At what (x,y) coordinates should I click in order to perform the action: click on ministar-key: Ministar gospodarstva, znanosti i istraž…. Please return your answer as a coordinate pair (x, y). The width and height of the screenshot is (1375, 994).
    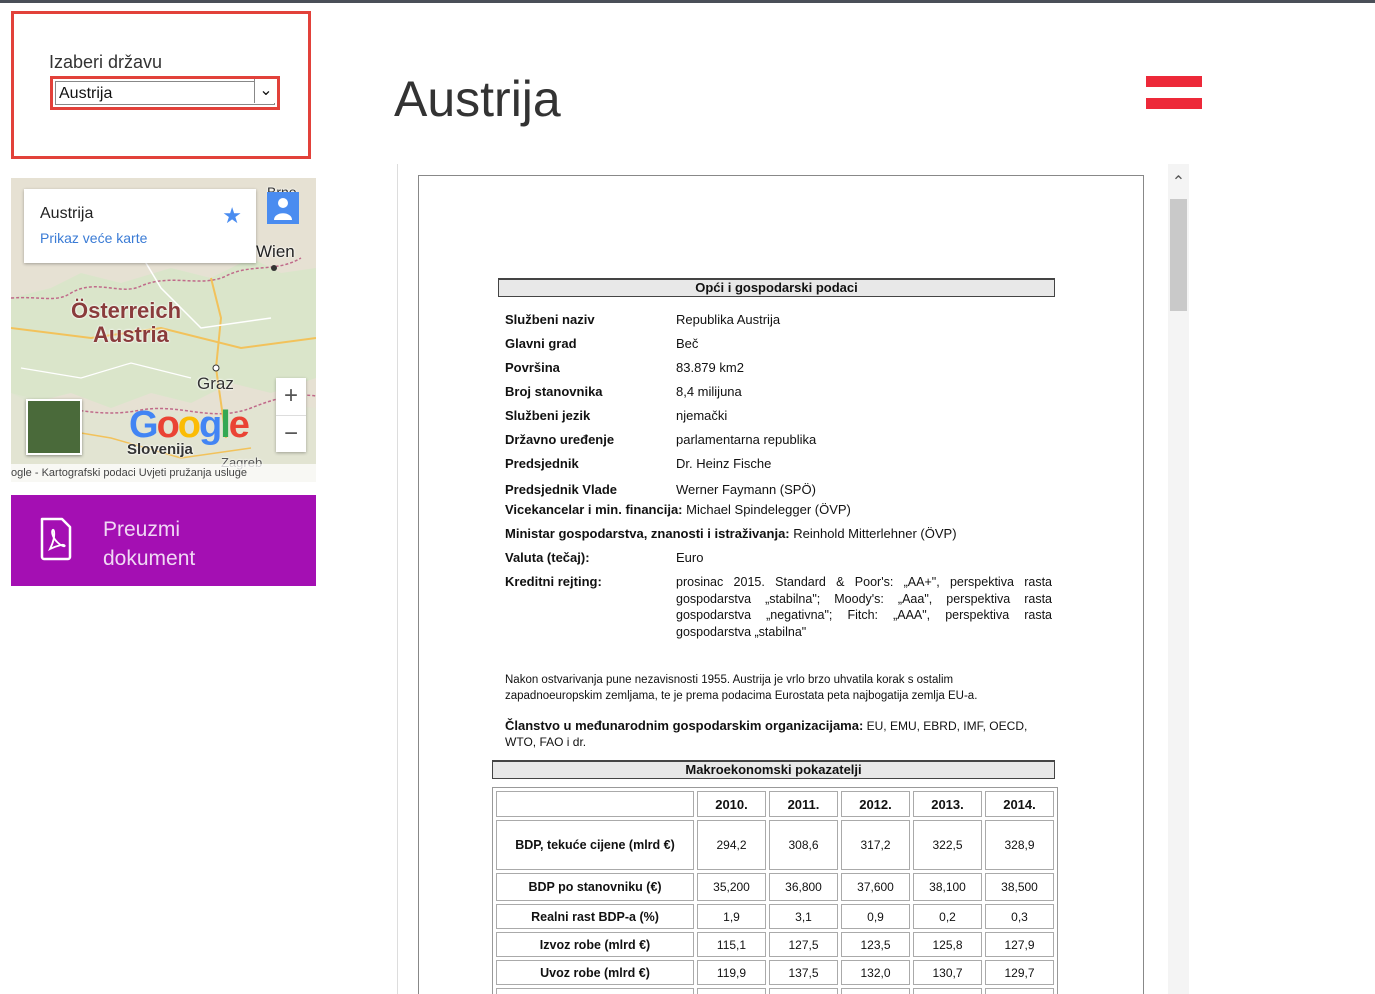
    Looking at the image, I should click on (647, 533).